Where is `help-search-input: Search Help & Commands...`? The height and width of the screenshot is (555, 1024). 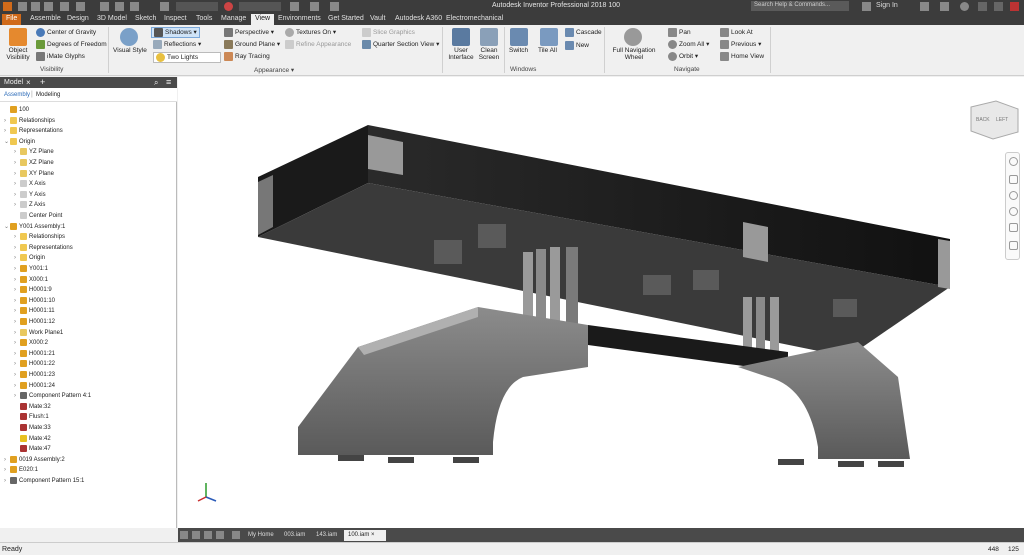 help-search-input: Search Help & Commands... is located at coordinates (800, 6).